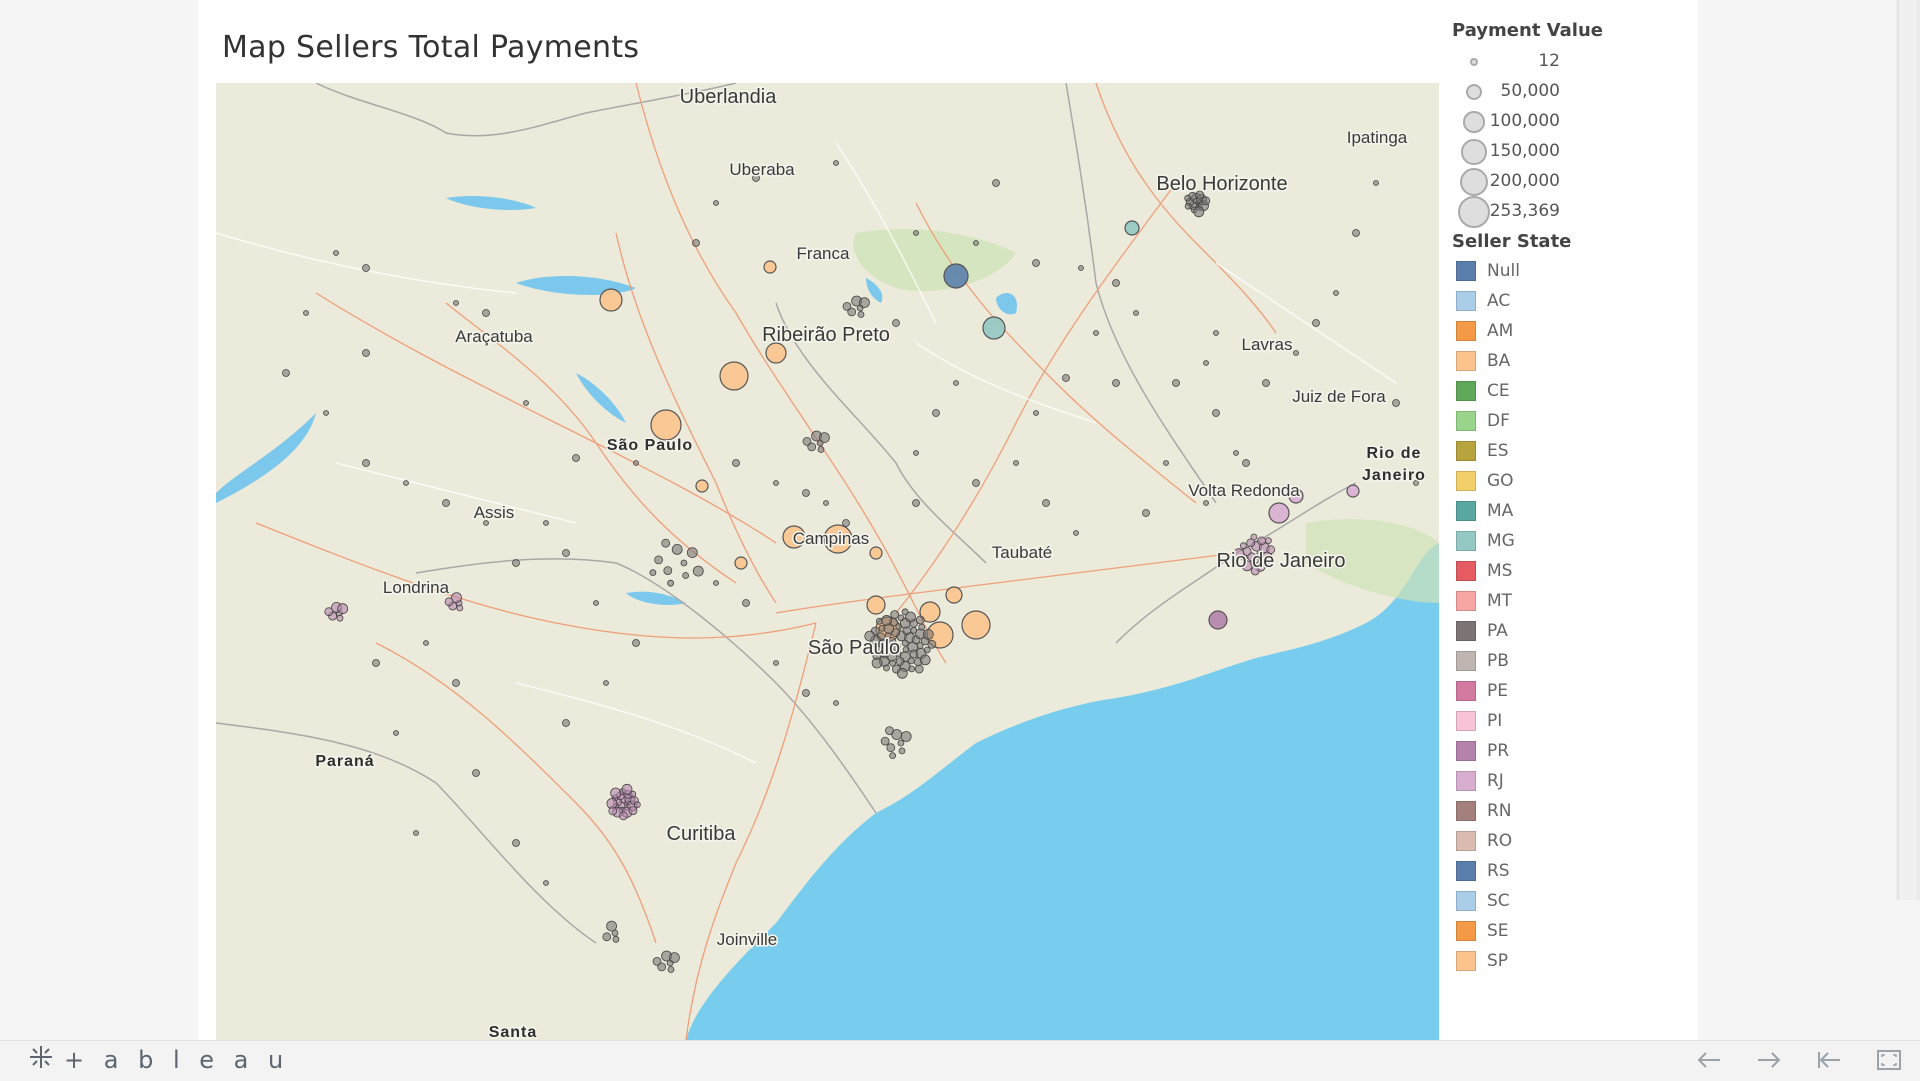  I want to click on state-legend-item: Null, so click(1552, 271).